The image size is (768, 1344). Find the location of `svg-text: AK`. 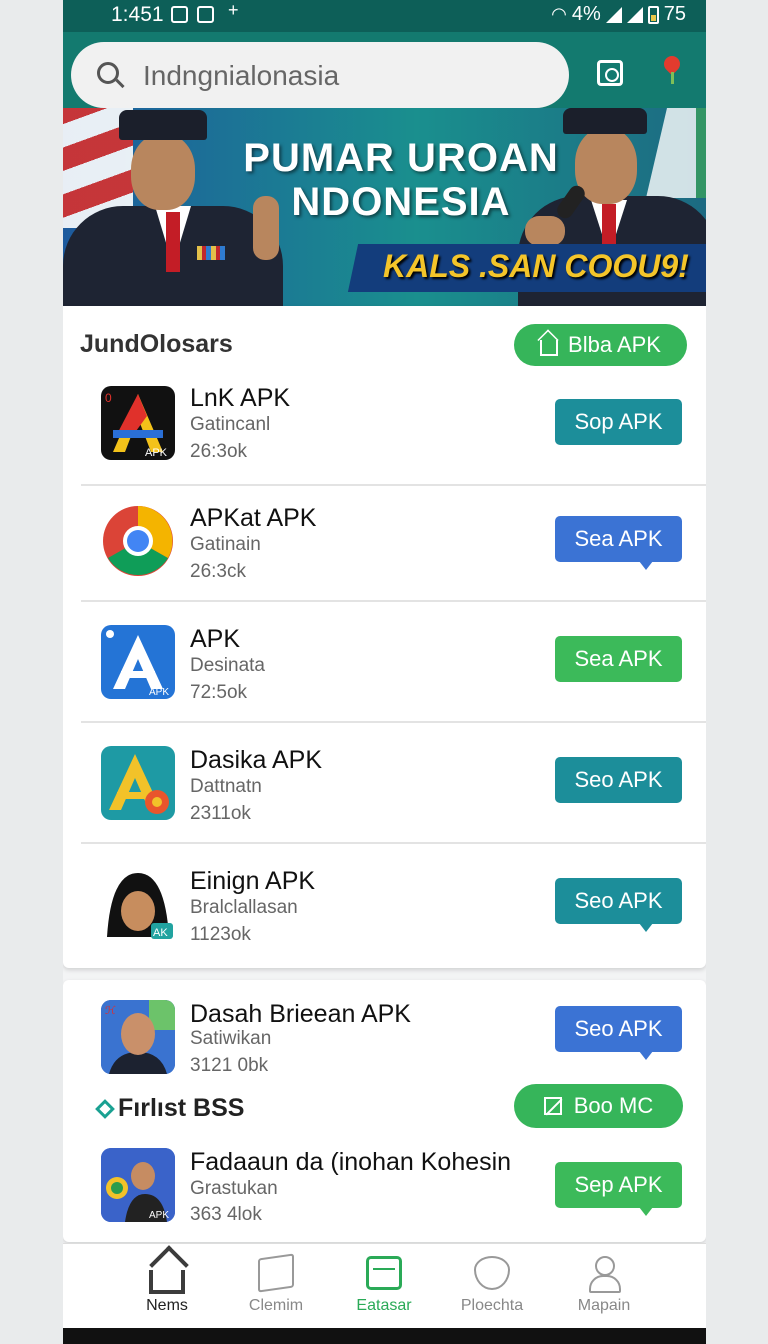

svg-text: AK is located at coordinates (160, 933).